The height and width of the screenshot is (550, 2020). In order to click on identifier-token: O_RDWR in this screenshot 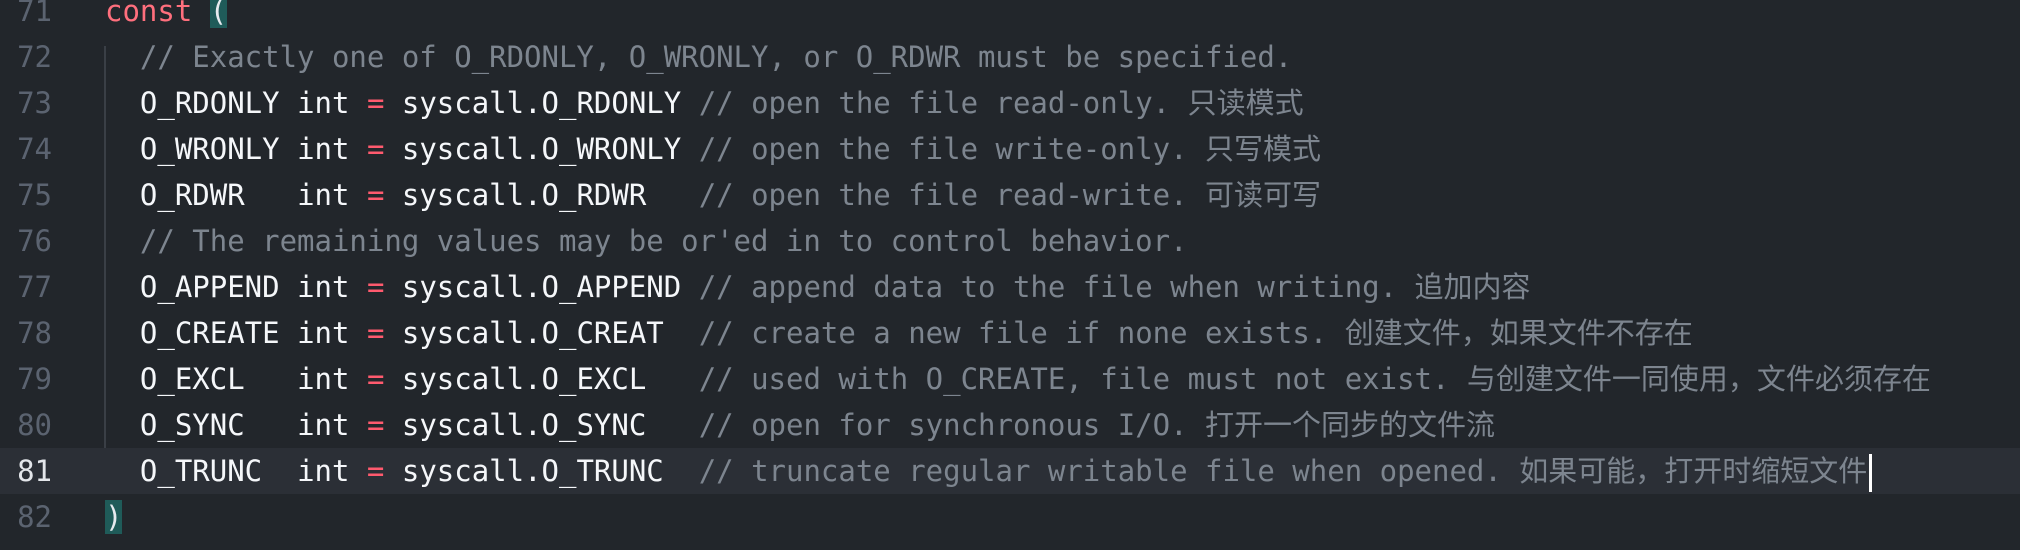, I will do `click(192, 195)`.